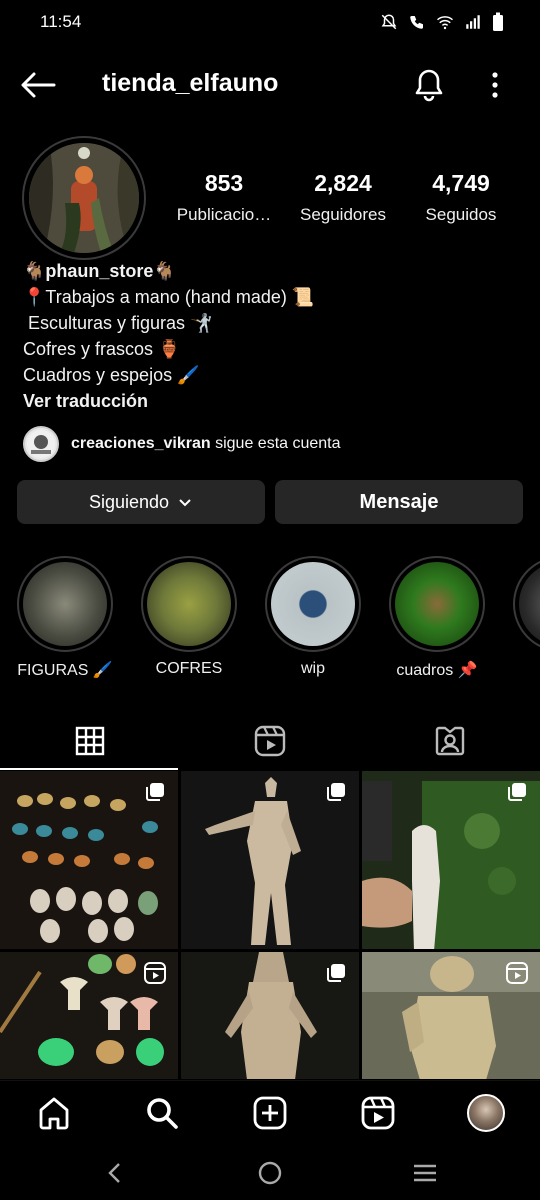 The image size is (540, 1200). I want to click on nav-profile, so click(486, 1113).